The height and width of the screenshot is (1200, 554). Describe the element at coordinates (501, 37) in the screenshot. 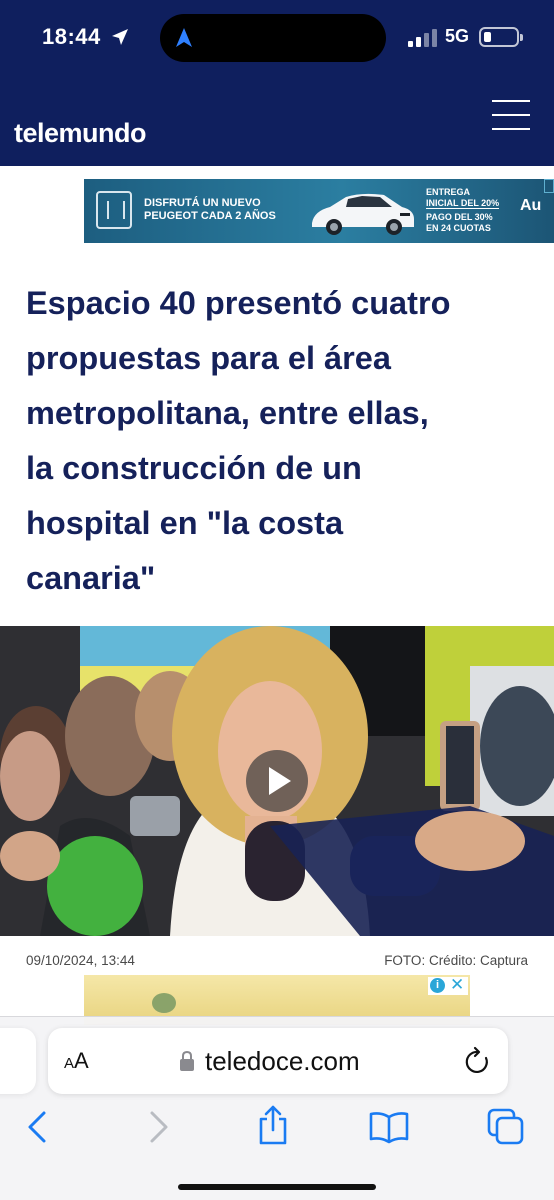

I see `battery-icon` at that location.